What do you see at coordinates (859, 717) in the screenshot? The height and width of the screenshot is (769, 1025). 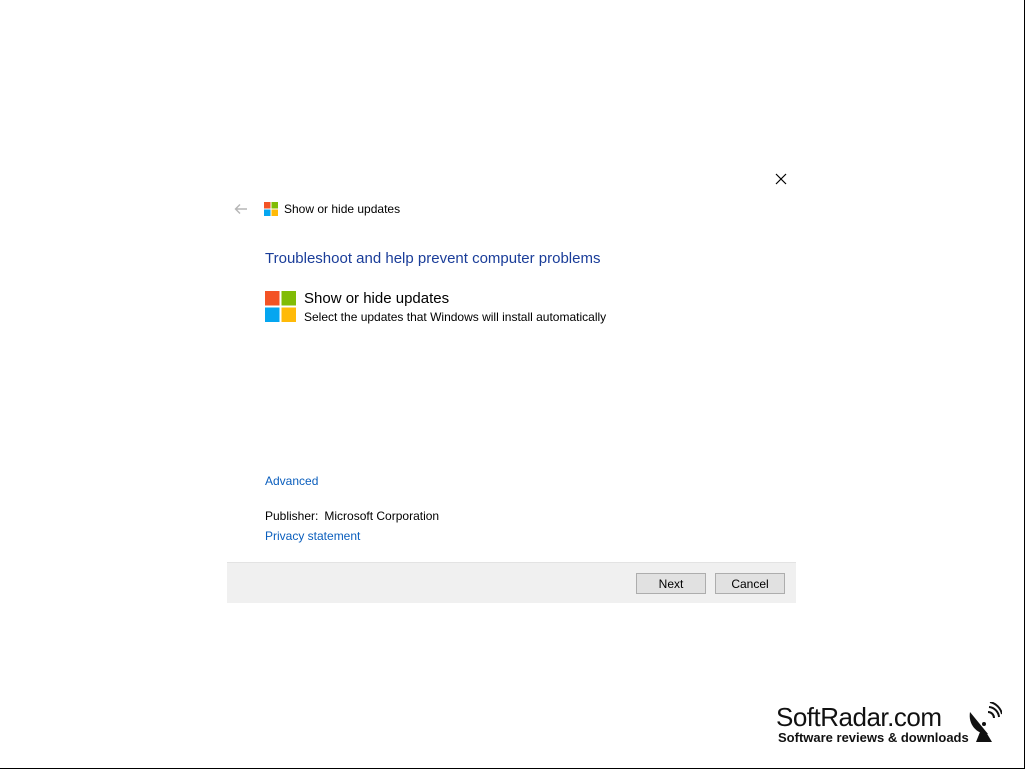 I see `watermark-title: SoftRadar.com` at bounding box center [859, 717].